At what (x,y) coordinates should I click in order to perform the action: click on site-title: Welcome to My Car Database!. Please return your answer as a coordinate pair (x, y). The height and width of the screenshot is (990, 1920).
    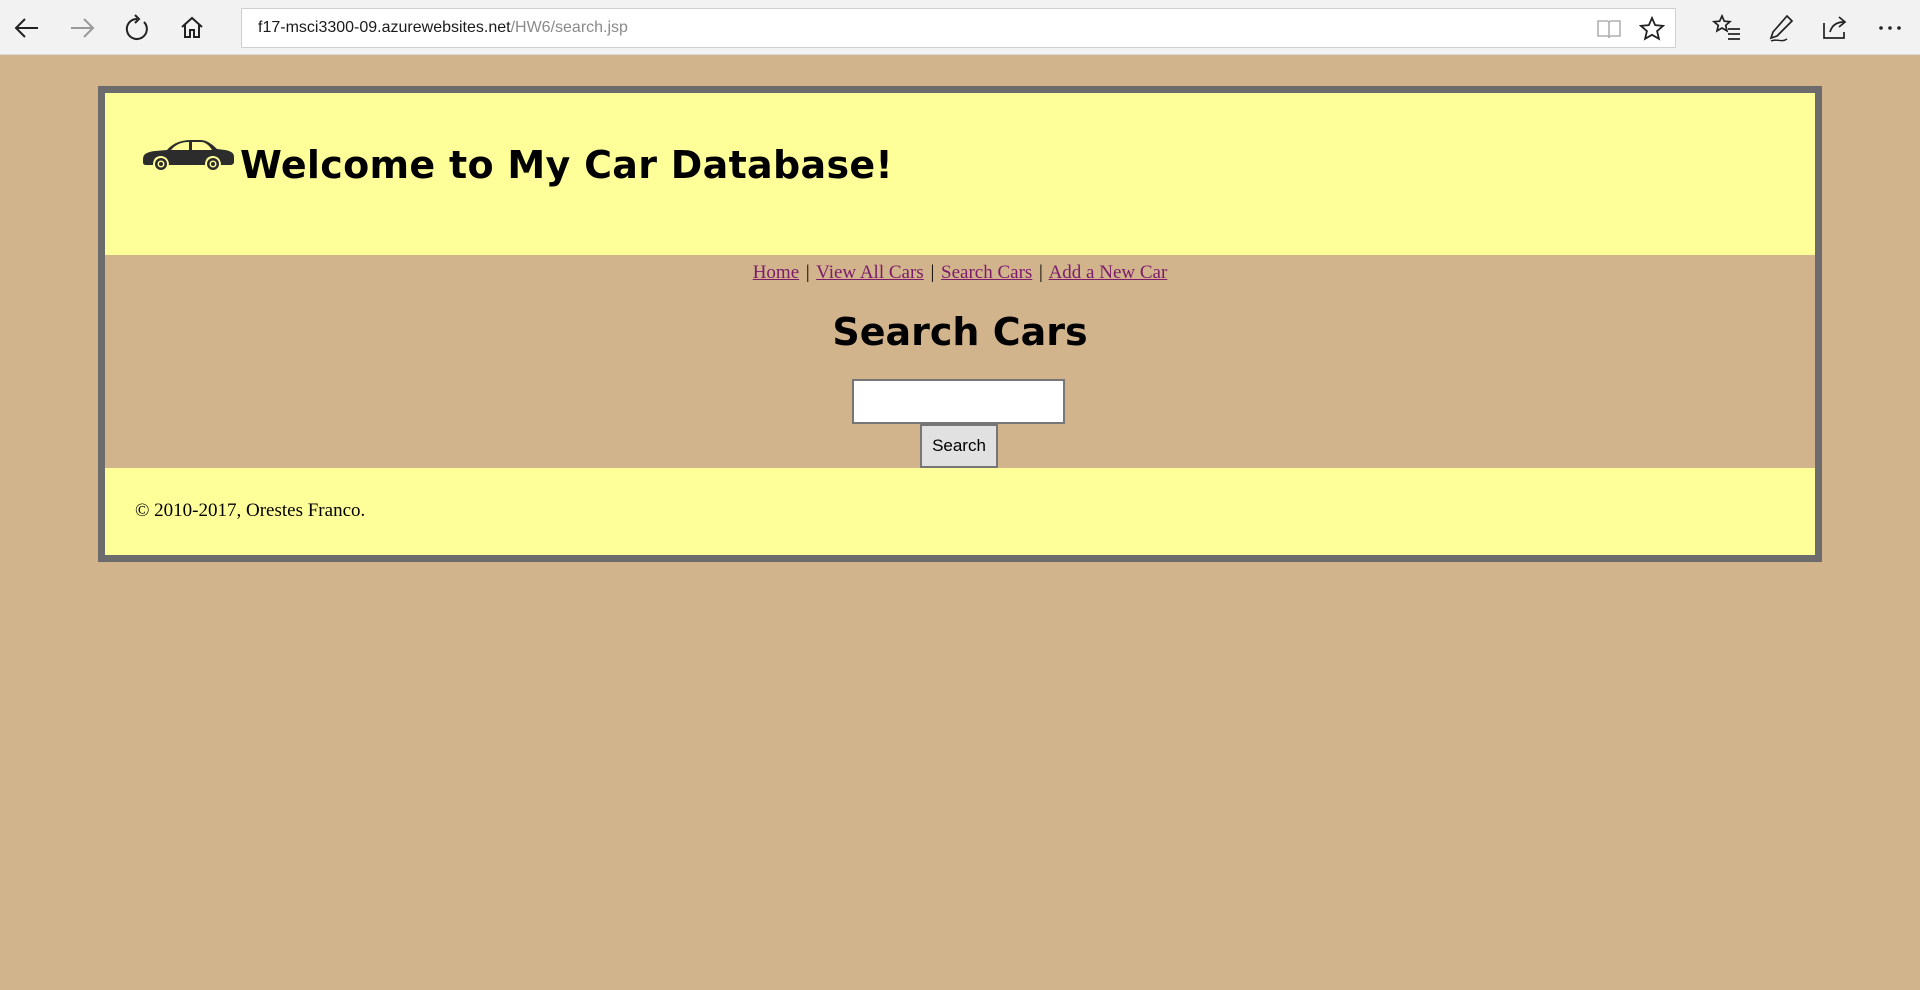
    Looking at the image, I should click on (567, 165).